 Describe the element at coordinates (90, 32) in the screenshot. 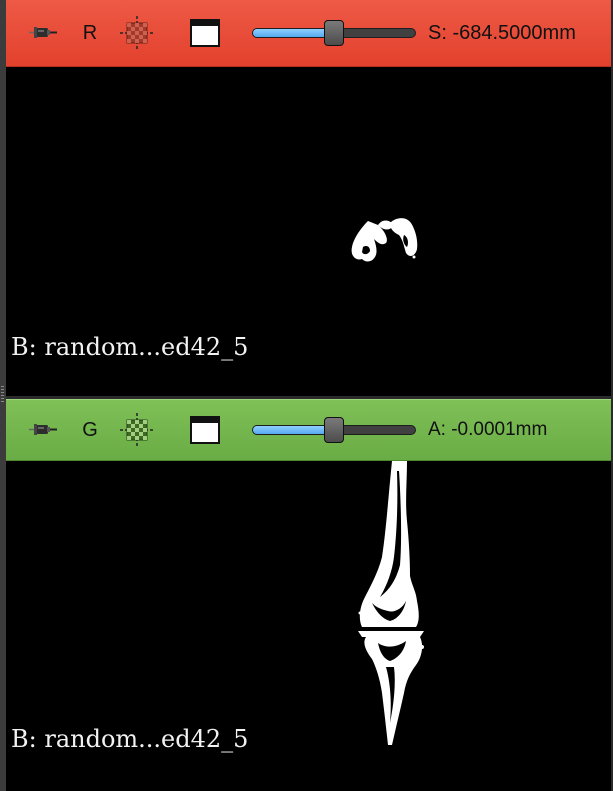

I see `view-name-label: R` at that location.